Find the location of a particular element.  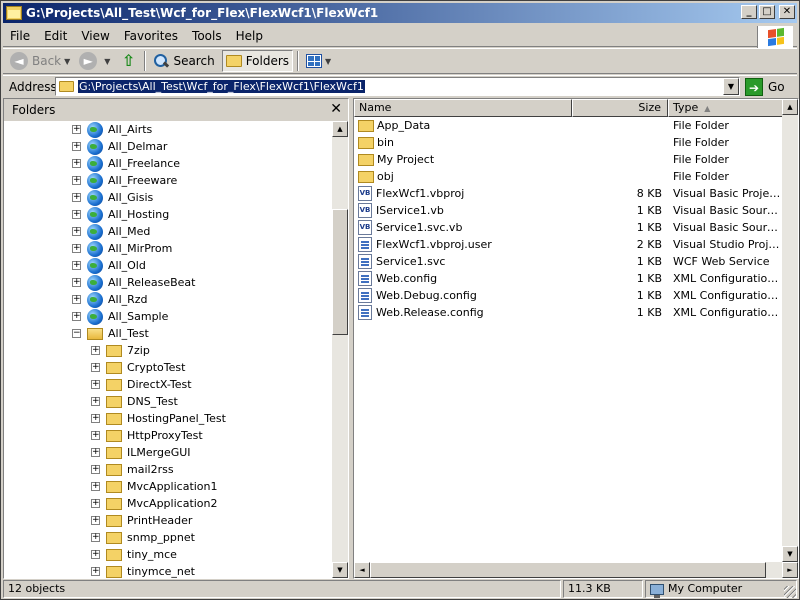

tree-item: + tinymce_net is located at coordinates (143, 570).